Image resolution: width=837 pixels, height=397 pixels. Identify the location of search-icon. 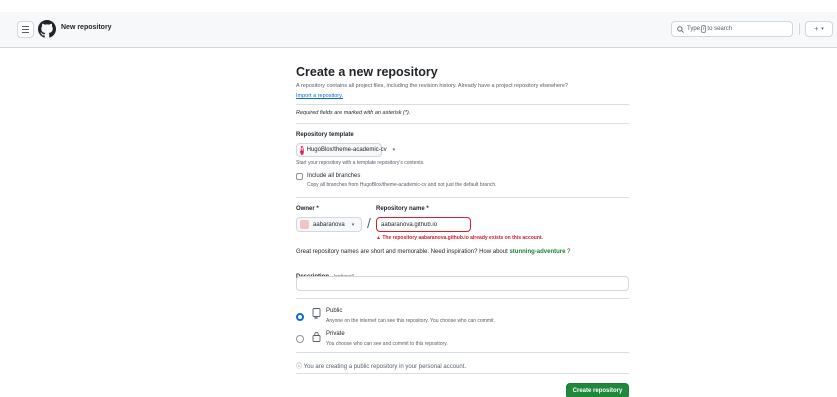
(680, 29).